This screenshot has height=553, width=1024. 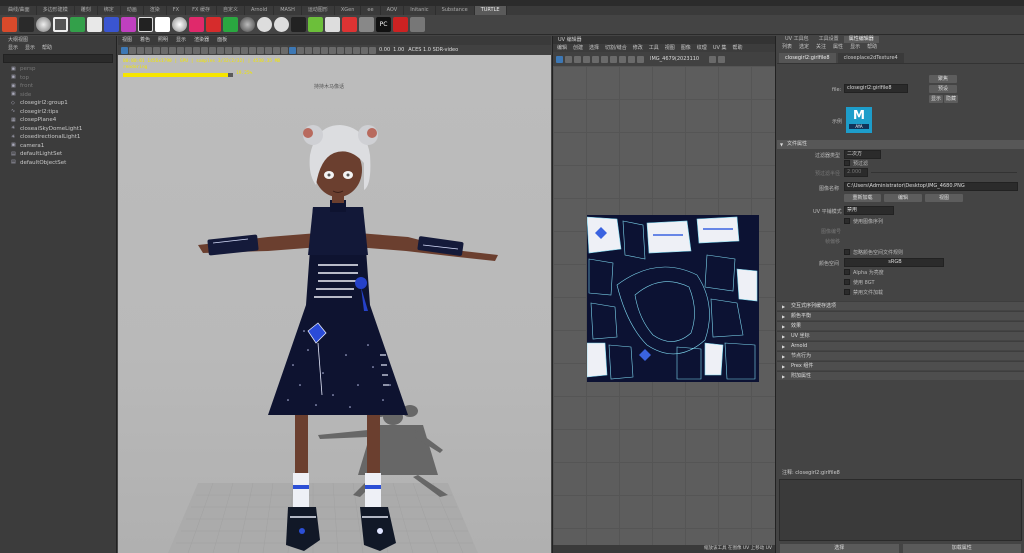 What do you see at coordinates (855, 47) in the screenshot?
I see `attribute-editor-menu-item: 显示` at bounding box center [855, 47].